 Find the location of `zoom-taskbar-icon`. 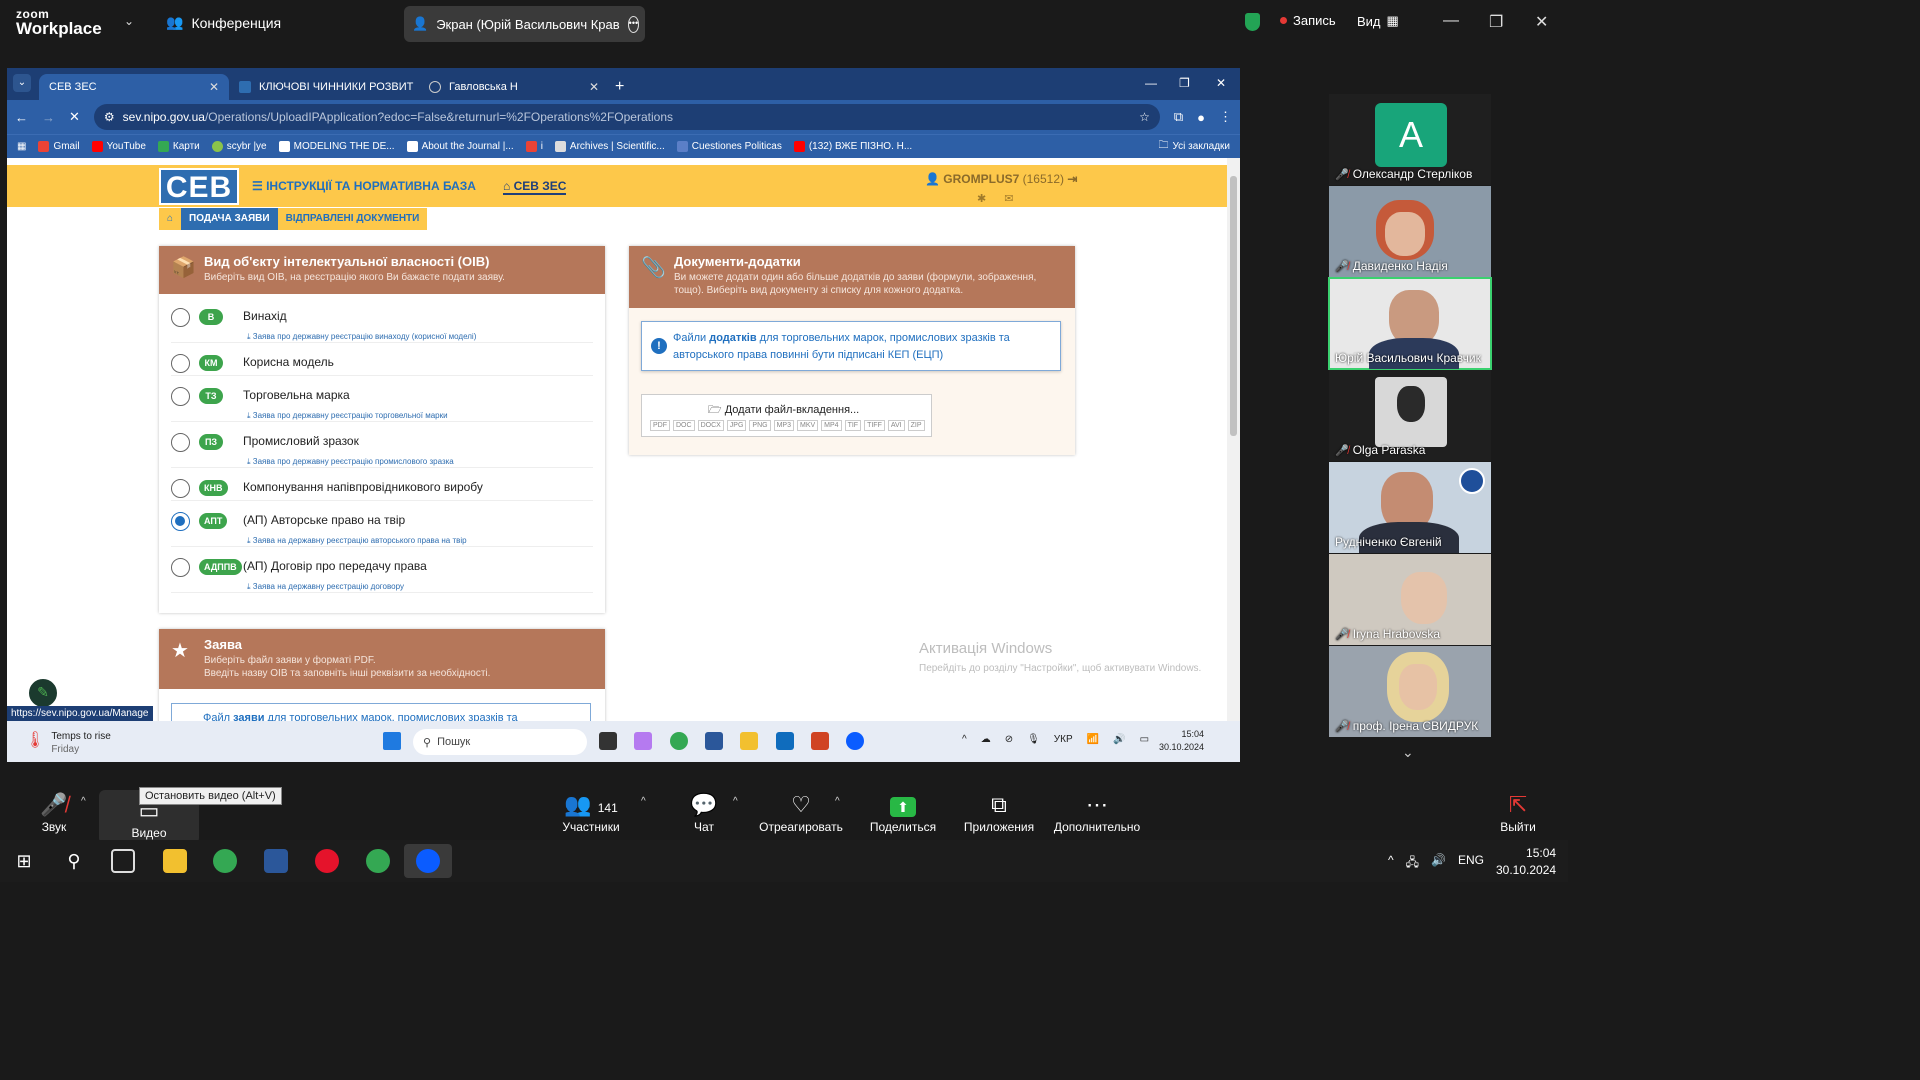

zoom-taskbar-icon is located at coordinates (428, 861).